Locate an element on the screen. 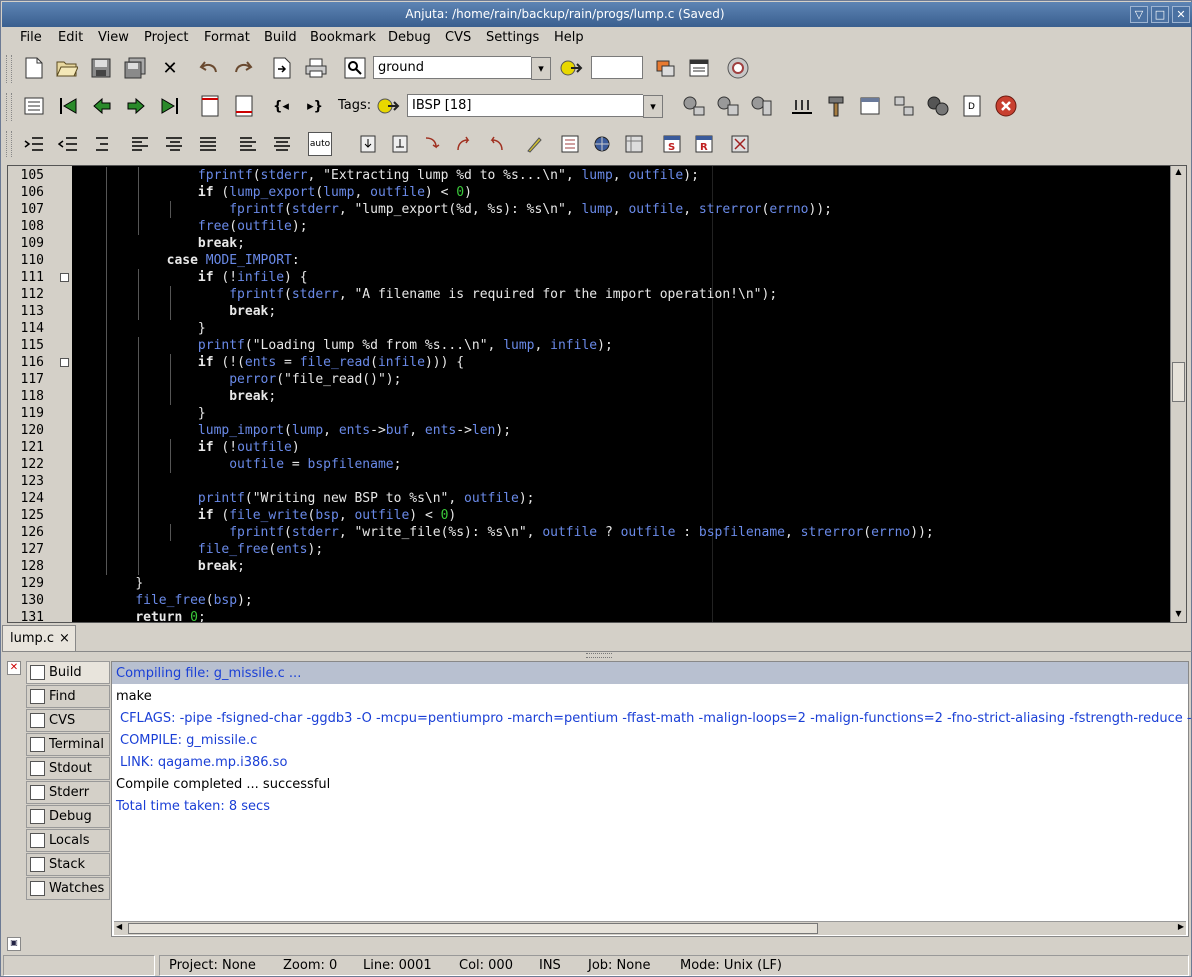 This screenshot has width=1192, height=977. compile-icon is located at coordinates (694, 106).